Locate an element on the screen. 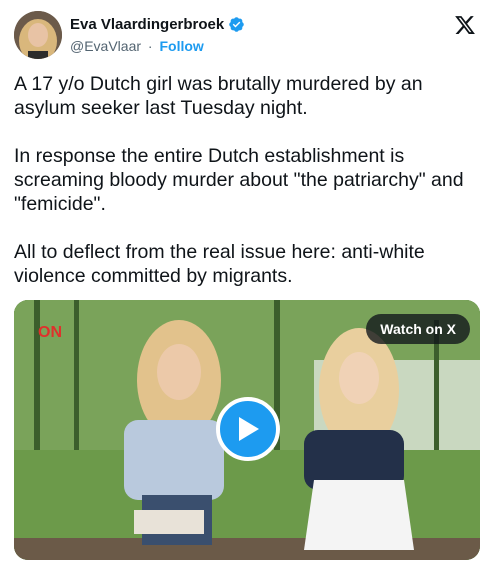 The height and width of the screenshot is (561, 490). play-button is located at coordinates (248, 429).